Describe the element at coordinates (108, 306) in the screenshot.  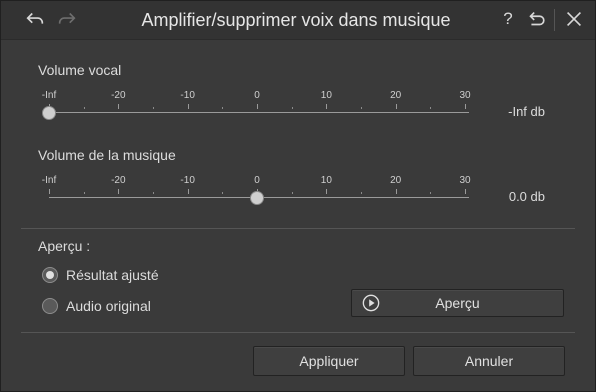
I see `radio-label: Audio original` at that location.